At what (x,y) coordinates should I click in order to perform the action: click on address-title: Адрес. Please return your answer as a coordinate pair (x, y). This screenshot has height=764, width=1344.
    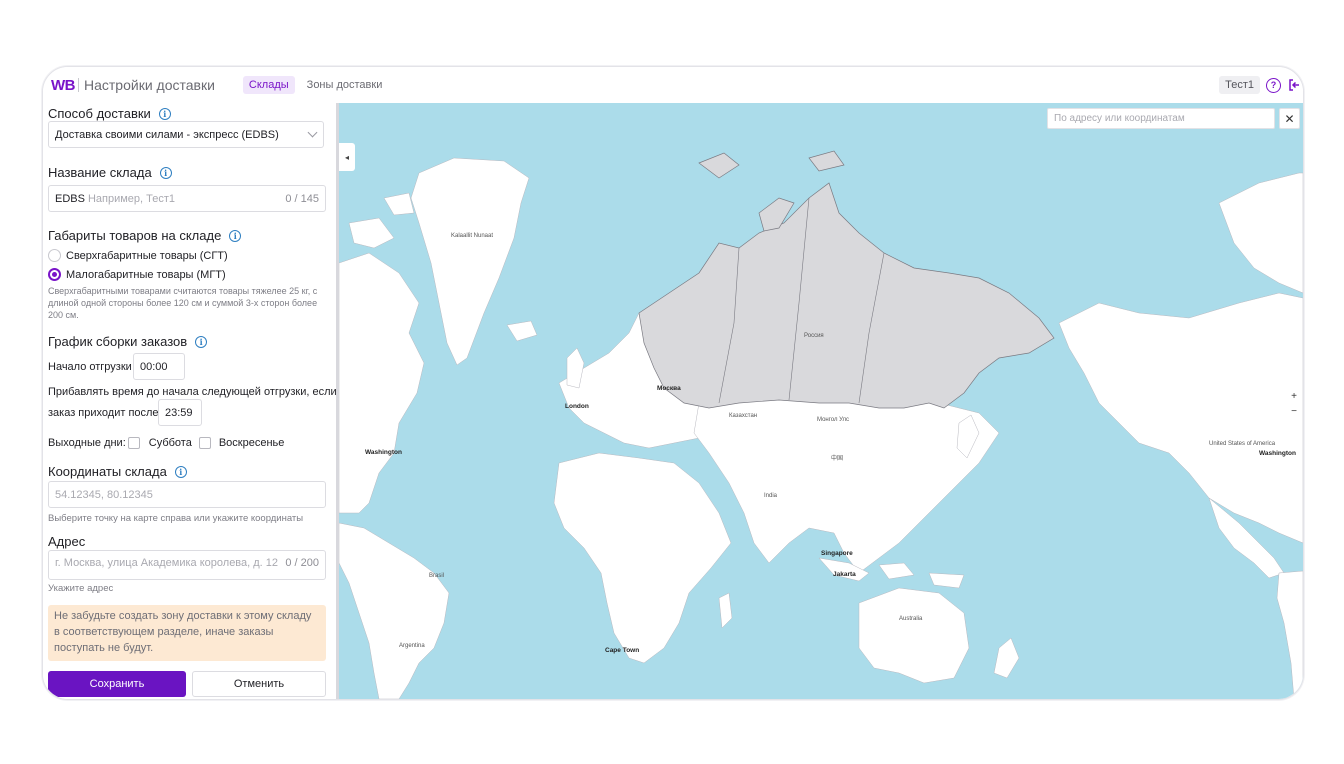
    Looking at the image, I should click on (66, 541).